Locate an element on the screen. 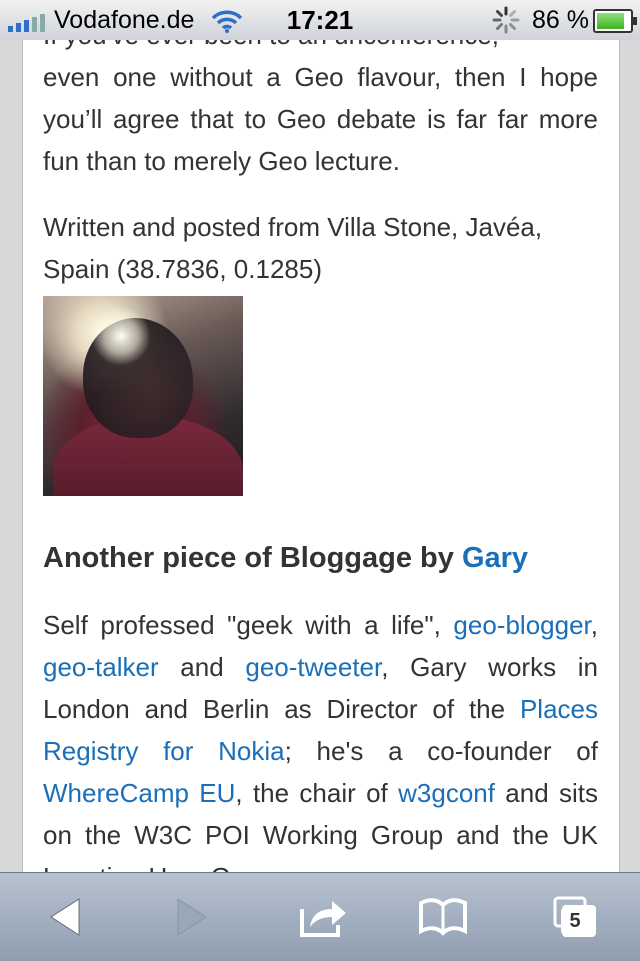  back-button is located at coordinates (65, 917).